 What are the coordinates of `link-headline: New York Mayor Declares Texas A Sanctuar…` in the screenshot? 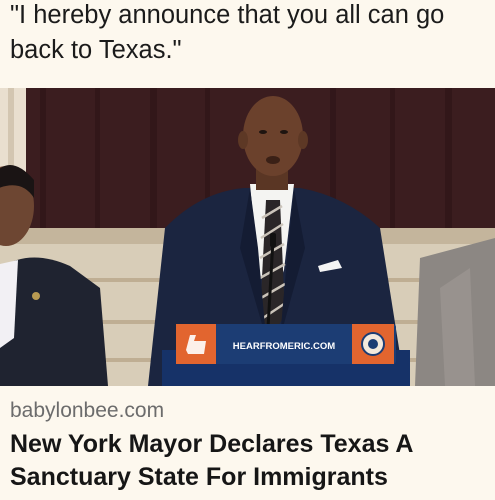 It's located at (250, 461).